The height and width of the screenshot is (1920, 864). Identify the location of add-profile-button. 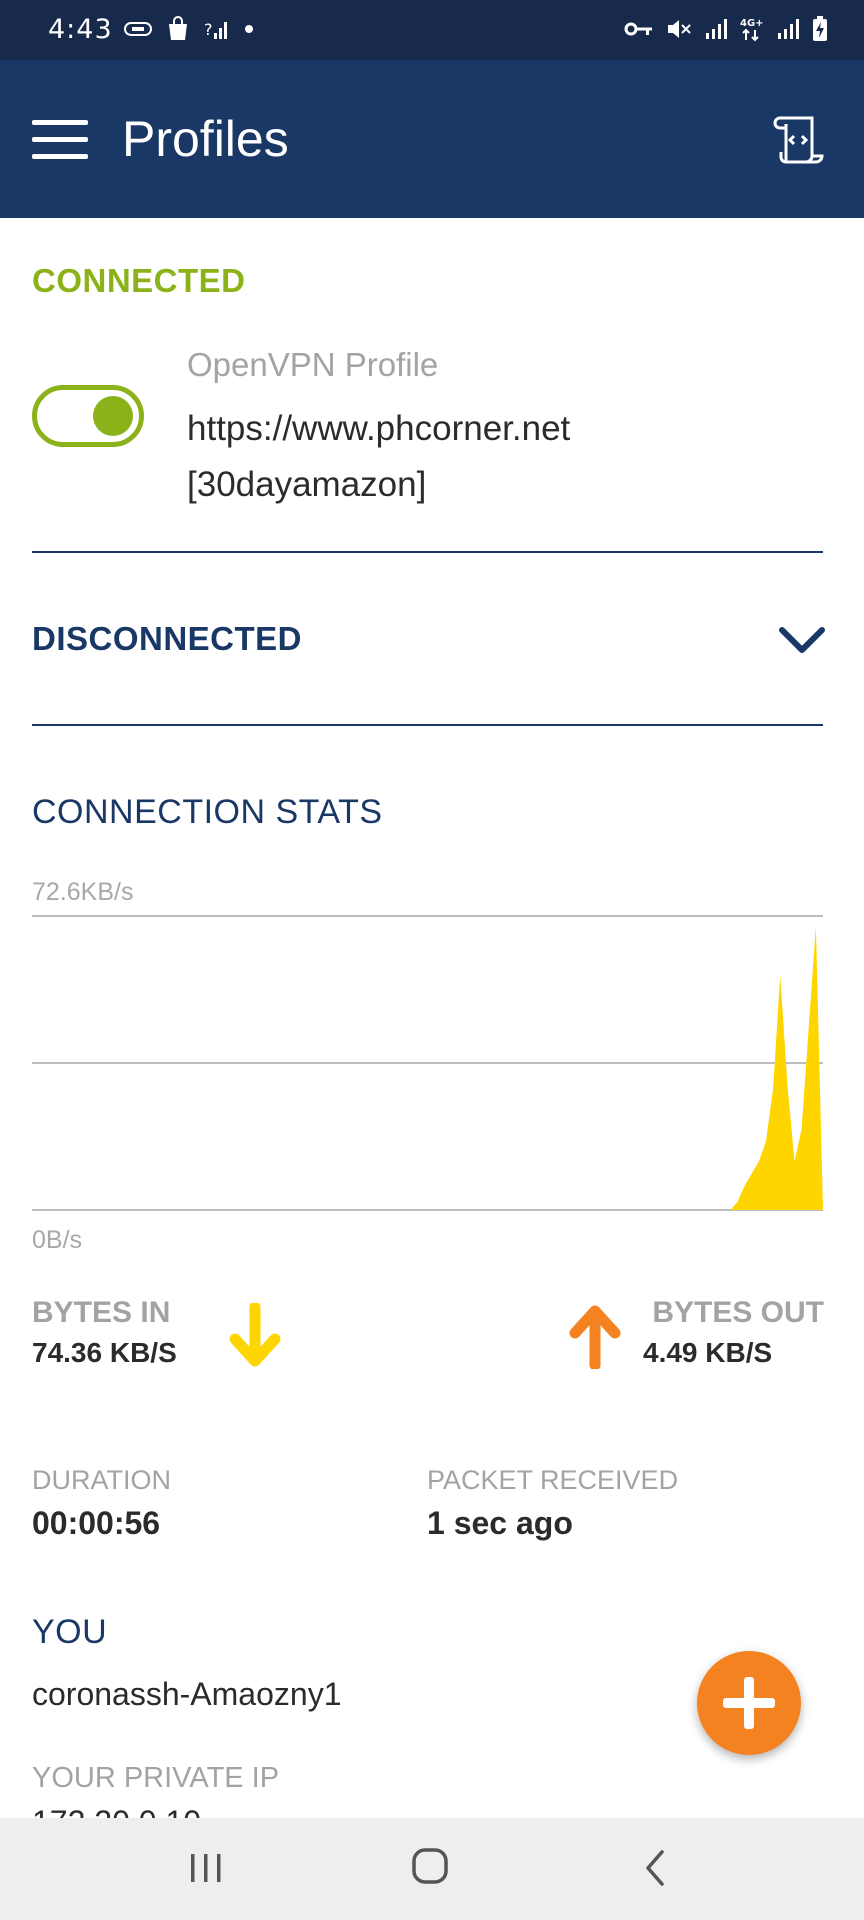
(749, 1703).